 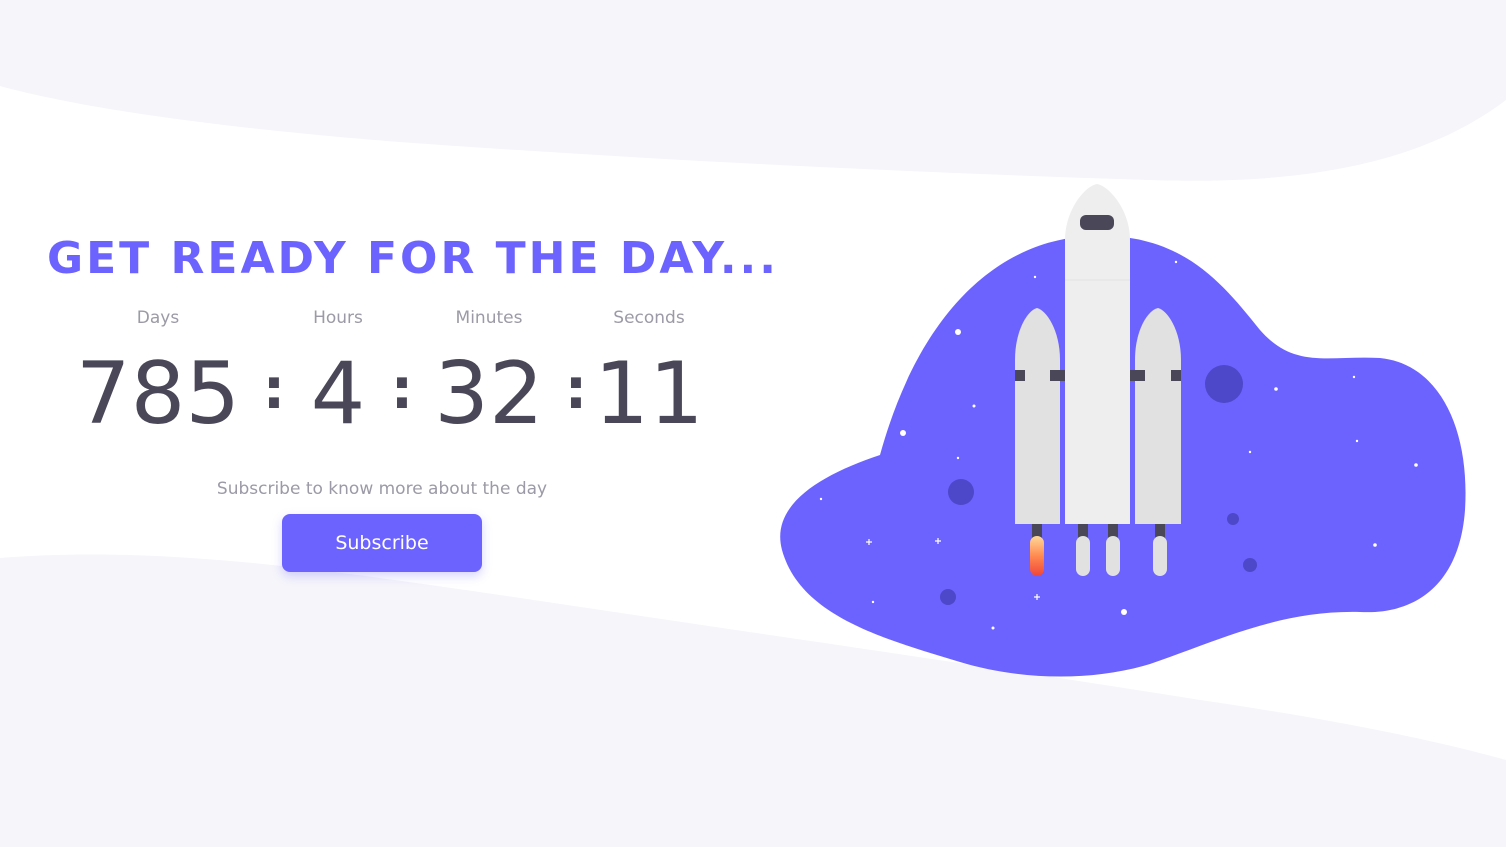 I want to click on right-booster, so click(x=1158, y=416).